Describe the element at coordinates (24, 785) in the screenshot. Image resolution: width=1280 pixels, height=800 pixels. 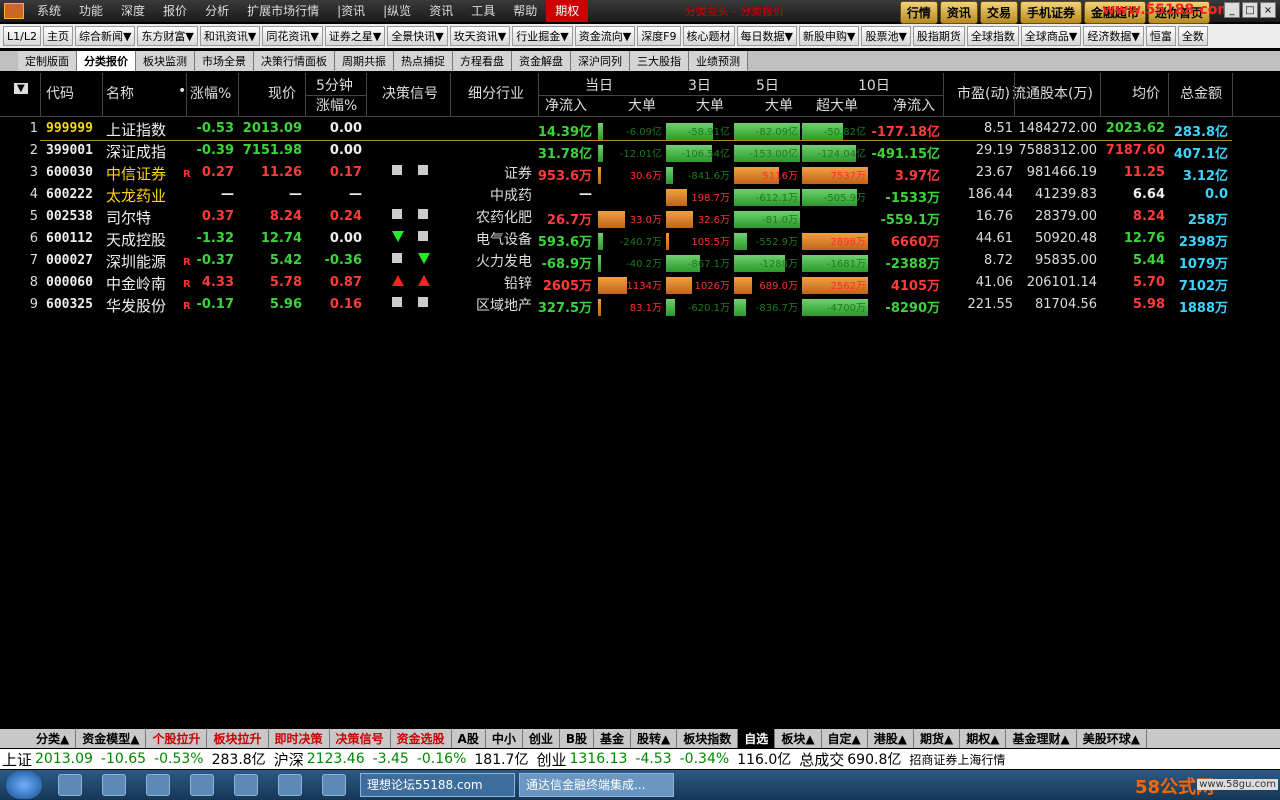
I see `start-button-icon` at that location.